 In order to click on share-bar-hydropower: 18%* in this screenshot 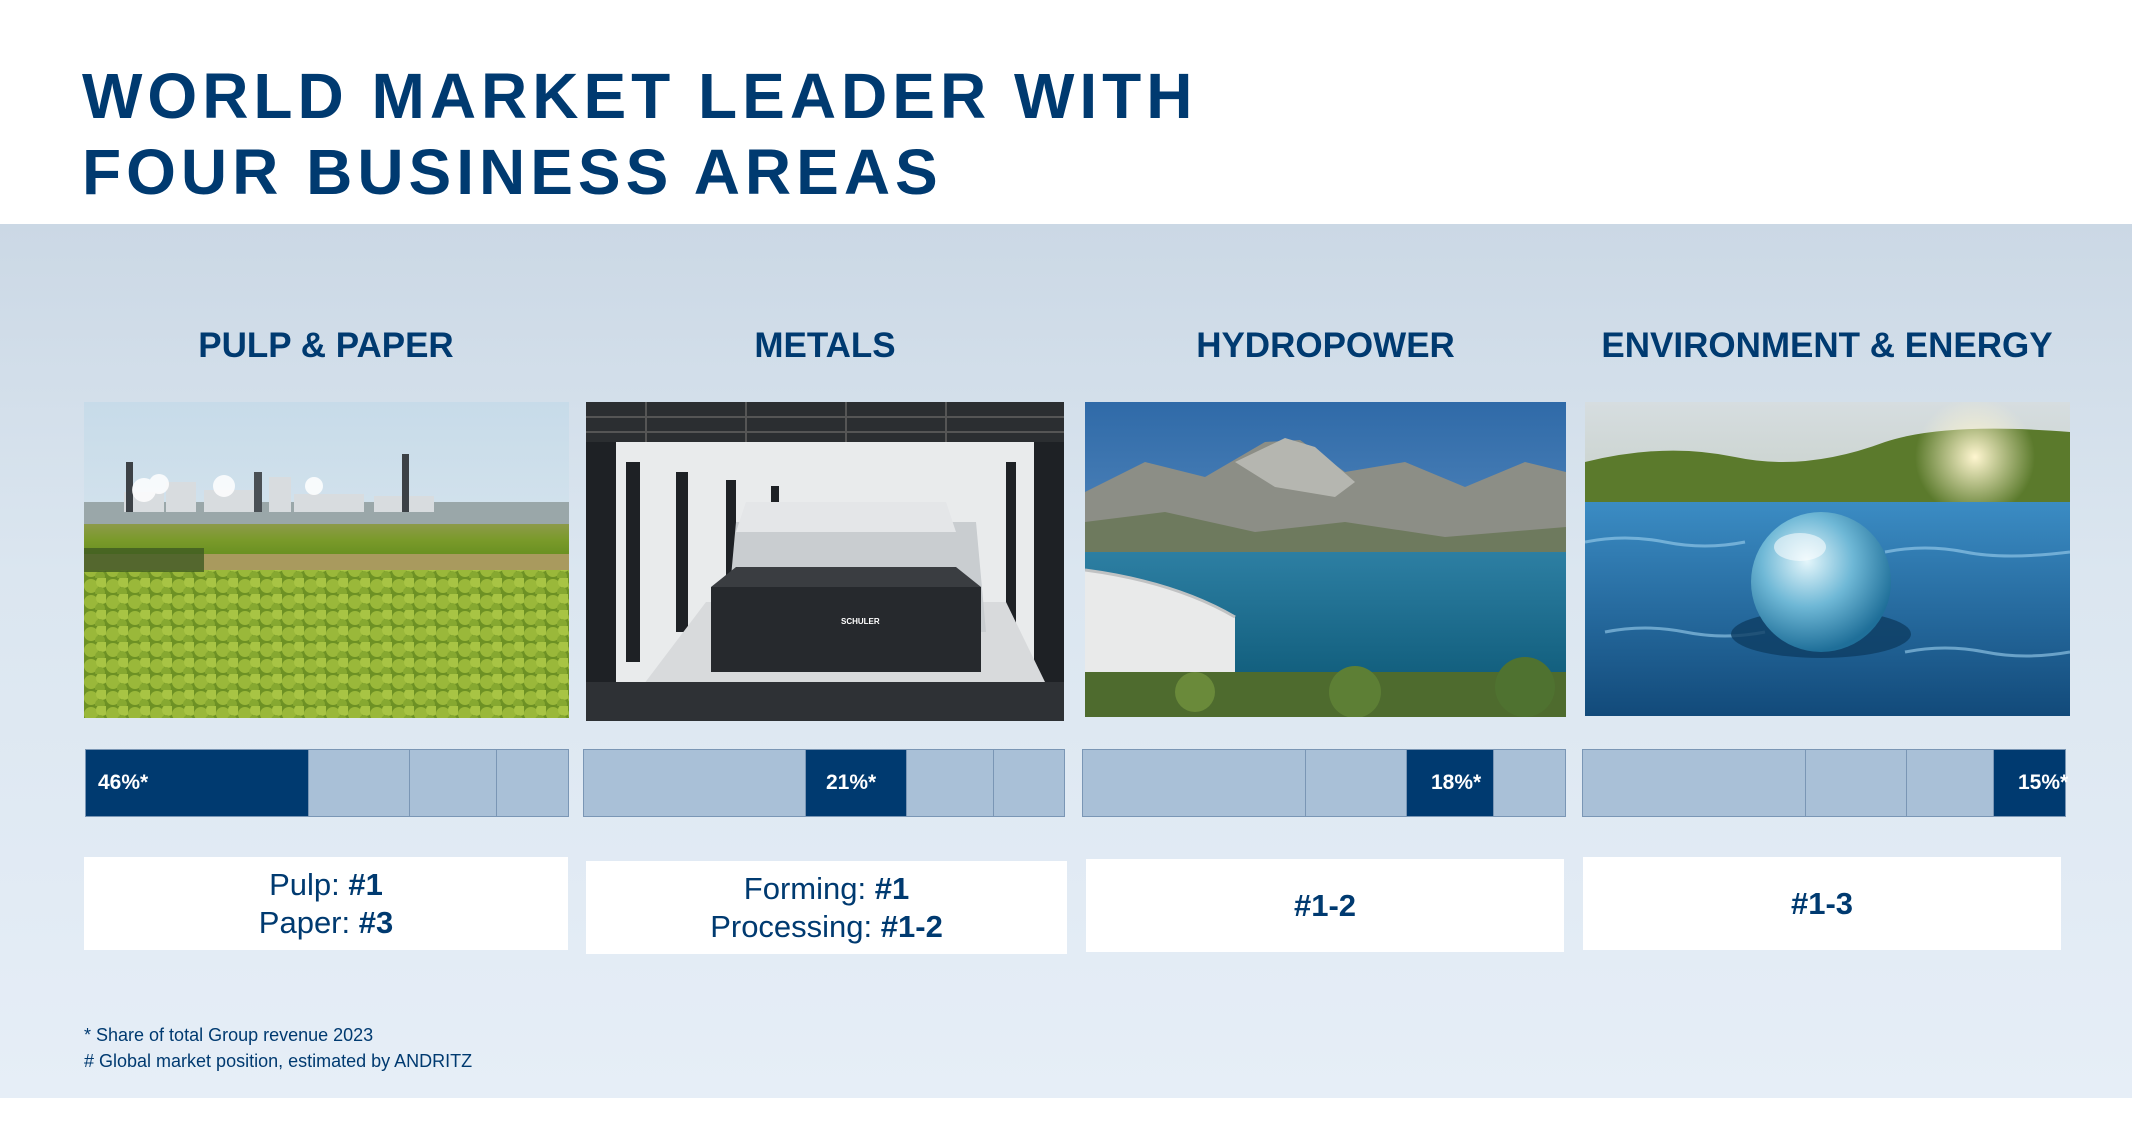, I will do `click(1324, 783)`.